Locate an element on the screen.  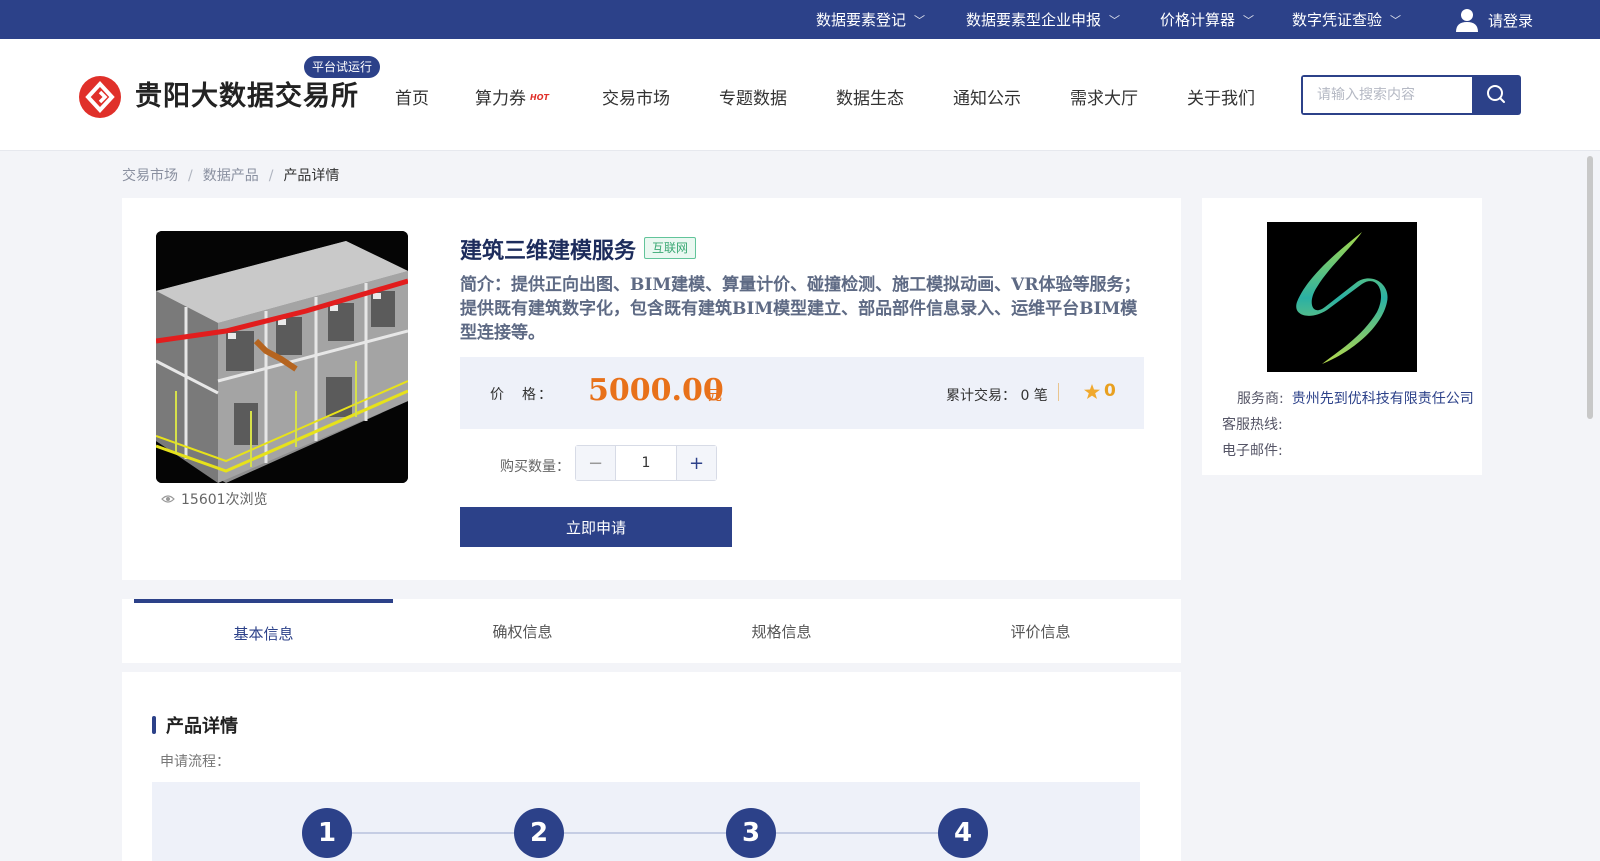
title-accent-bar is located at coordinates (154, 725).